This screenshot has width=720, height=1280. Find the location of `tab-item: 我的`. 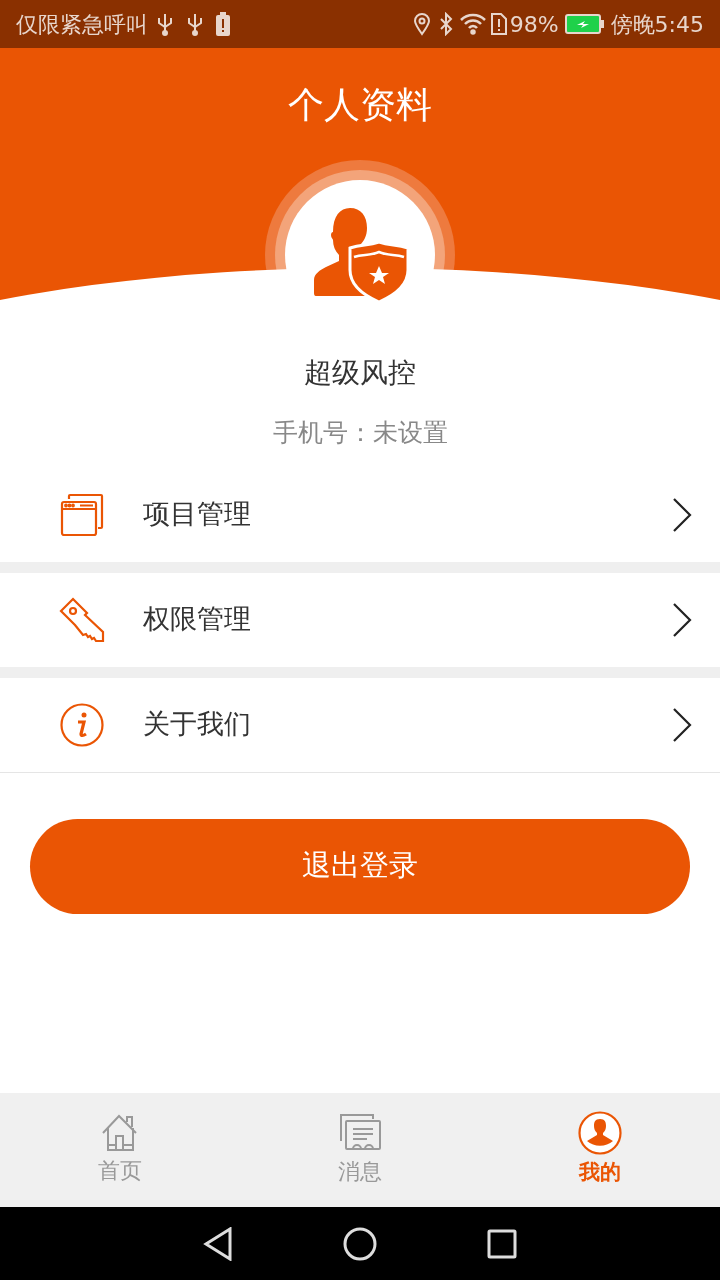

tab-item: 我的 is located at coordinates (600, 1150).